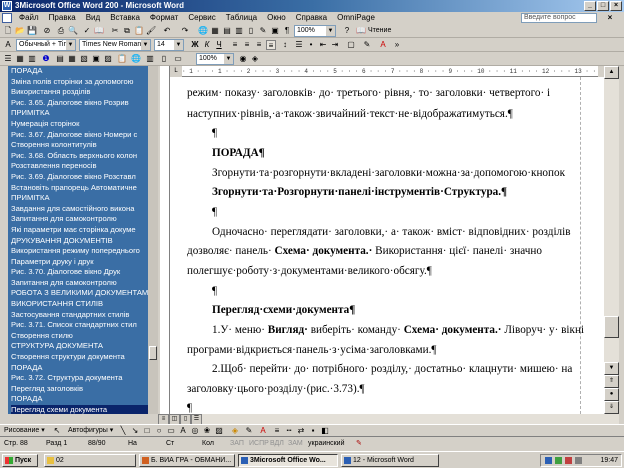  What do you see at coordinates (83, 262) in the screenshot?
I see `document-map-item: Параметри друку і друк` at bounding box center [83, 262].